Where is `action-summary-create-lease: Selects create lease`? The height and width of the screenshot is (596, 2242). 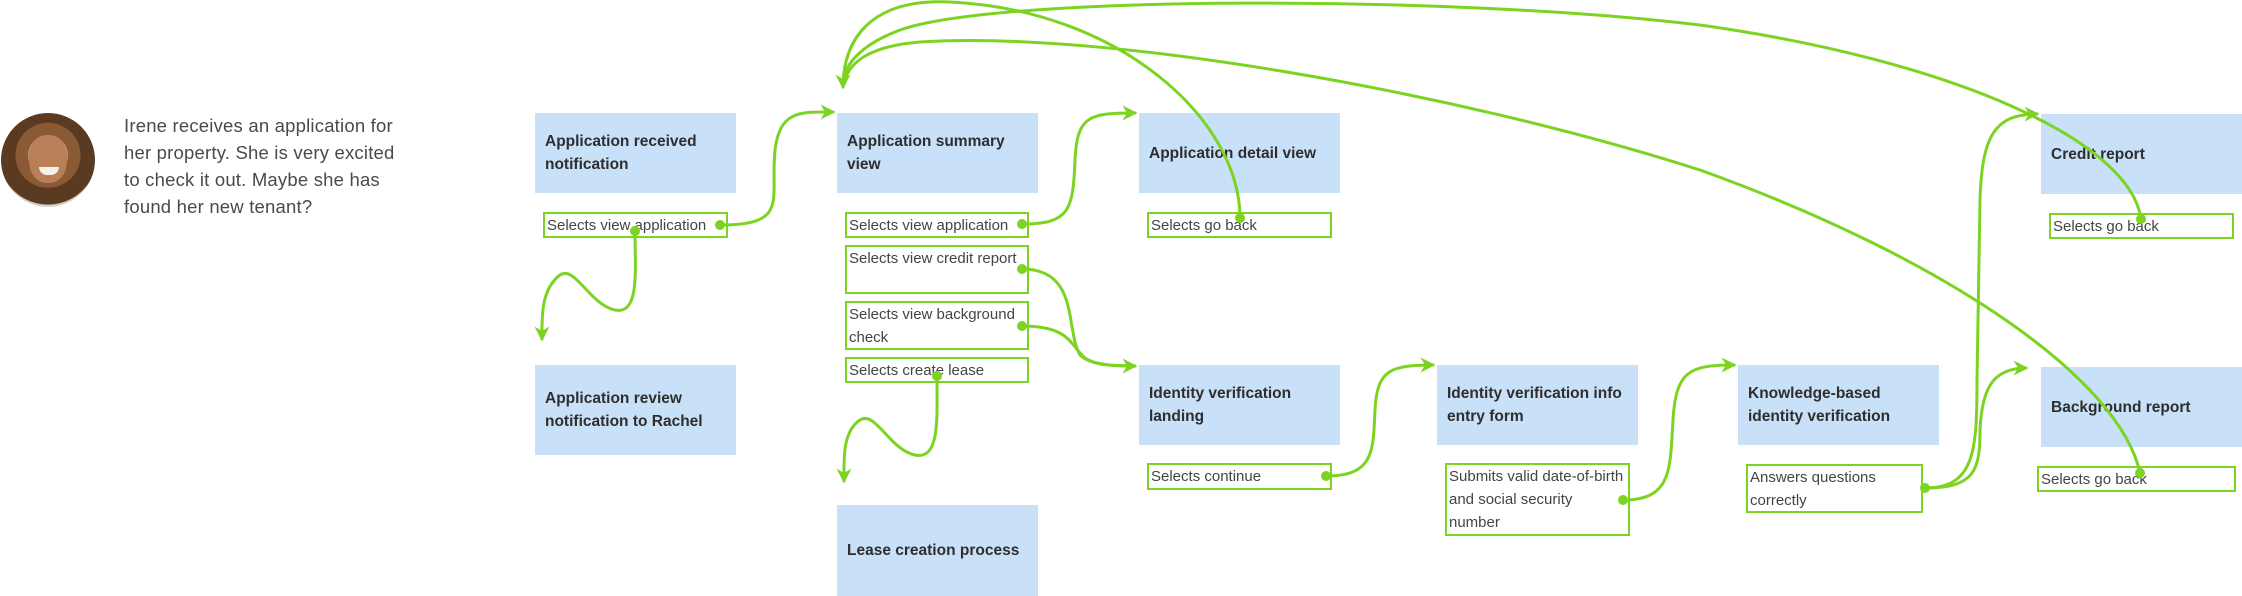 action-summary-create-lease: Selects create lease is located at coordinates (937, 370).